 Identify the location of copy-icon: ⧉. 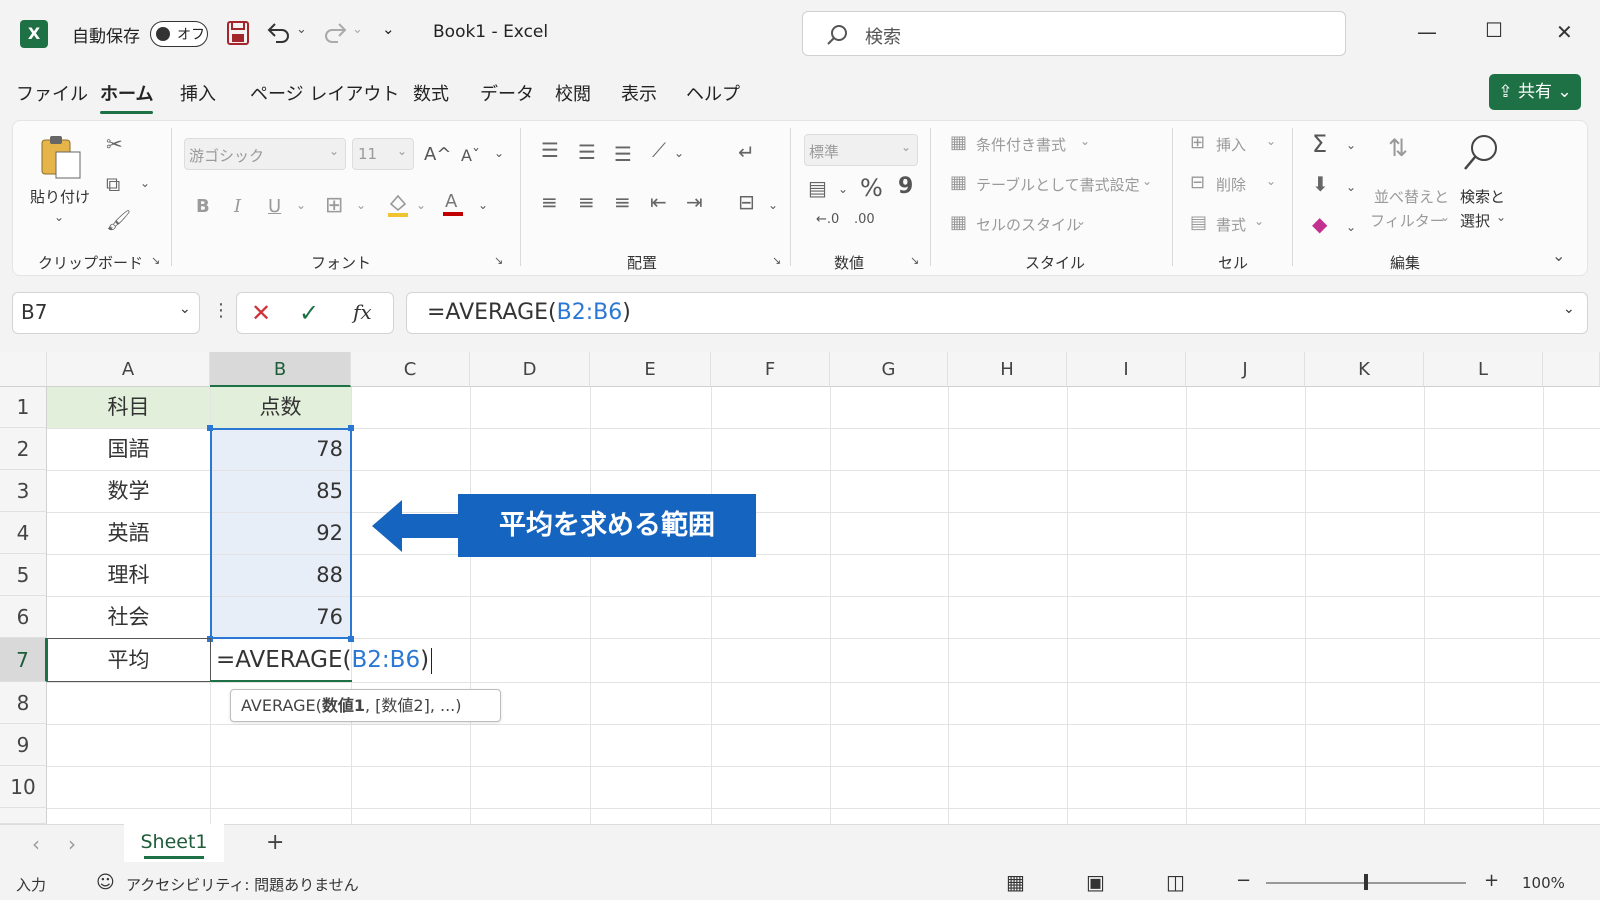
(113, 184).